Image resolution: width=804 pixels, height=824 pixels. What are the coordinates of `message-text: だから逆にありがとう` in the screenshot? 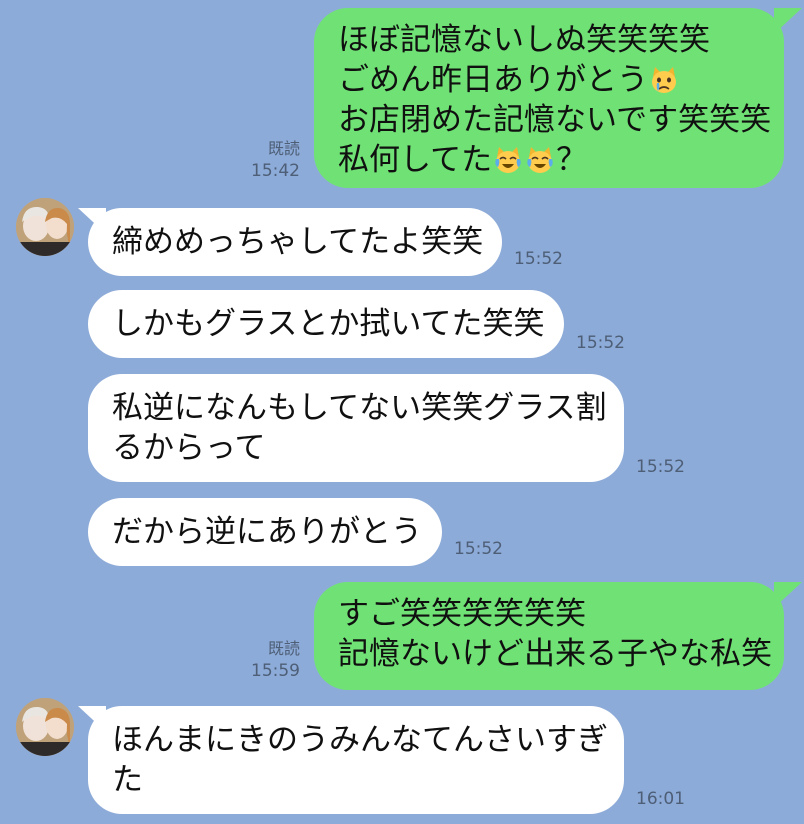 It's located at (267, 532).